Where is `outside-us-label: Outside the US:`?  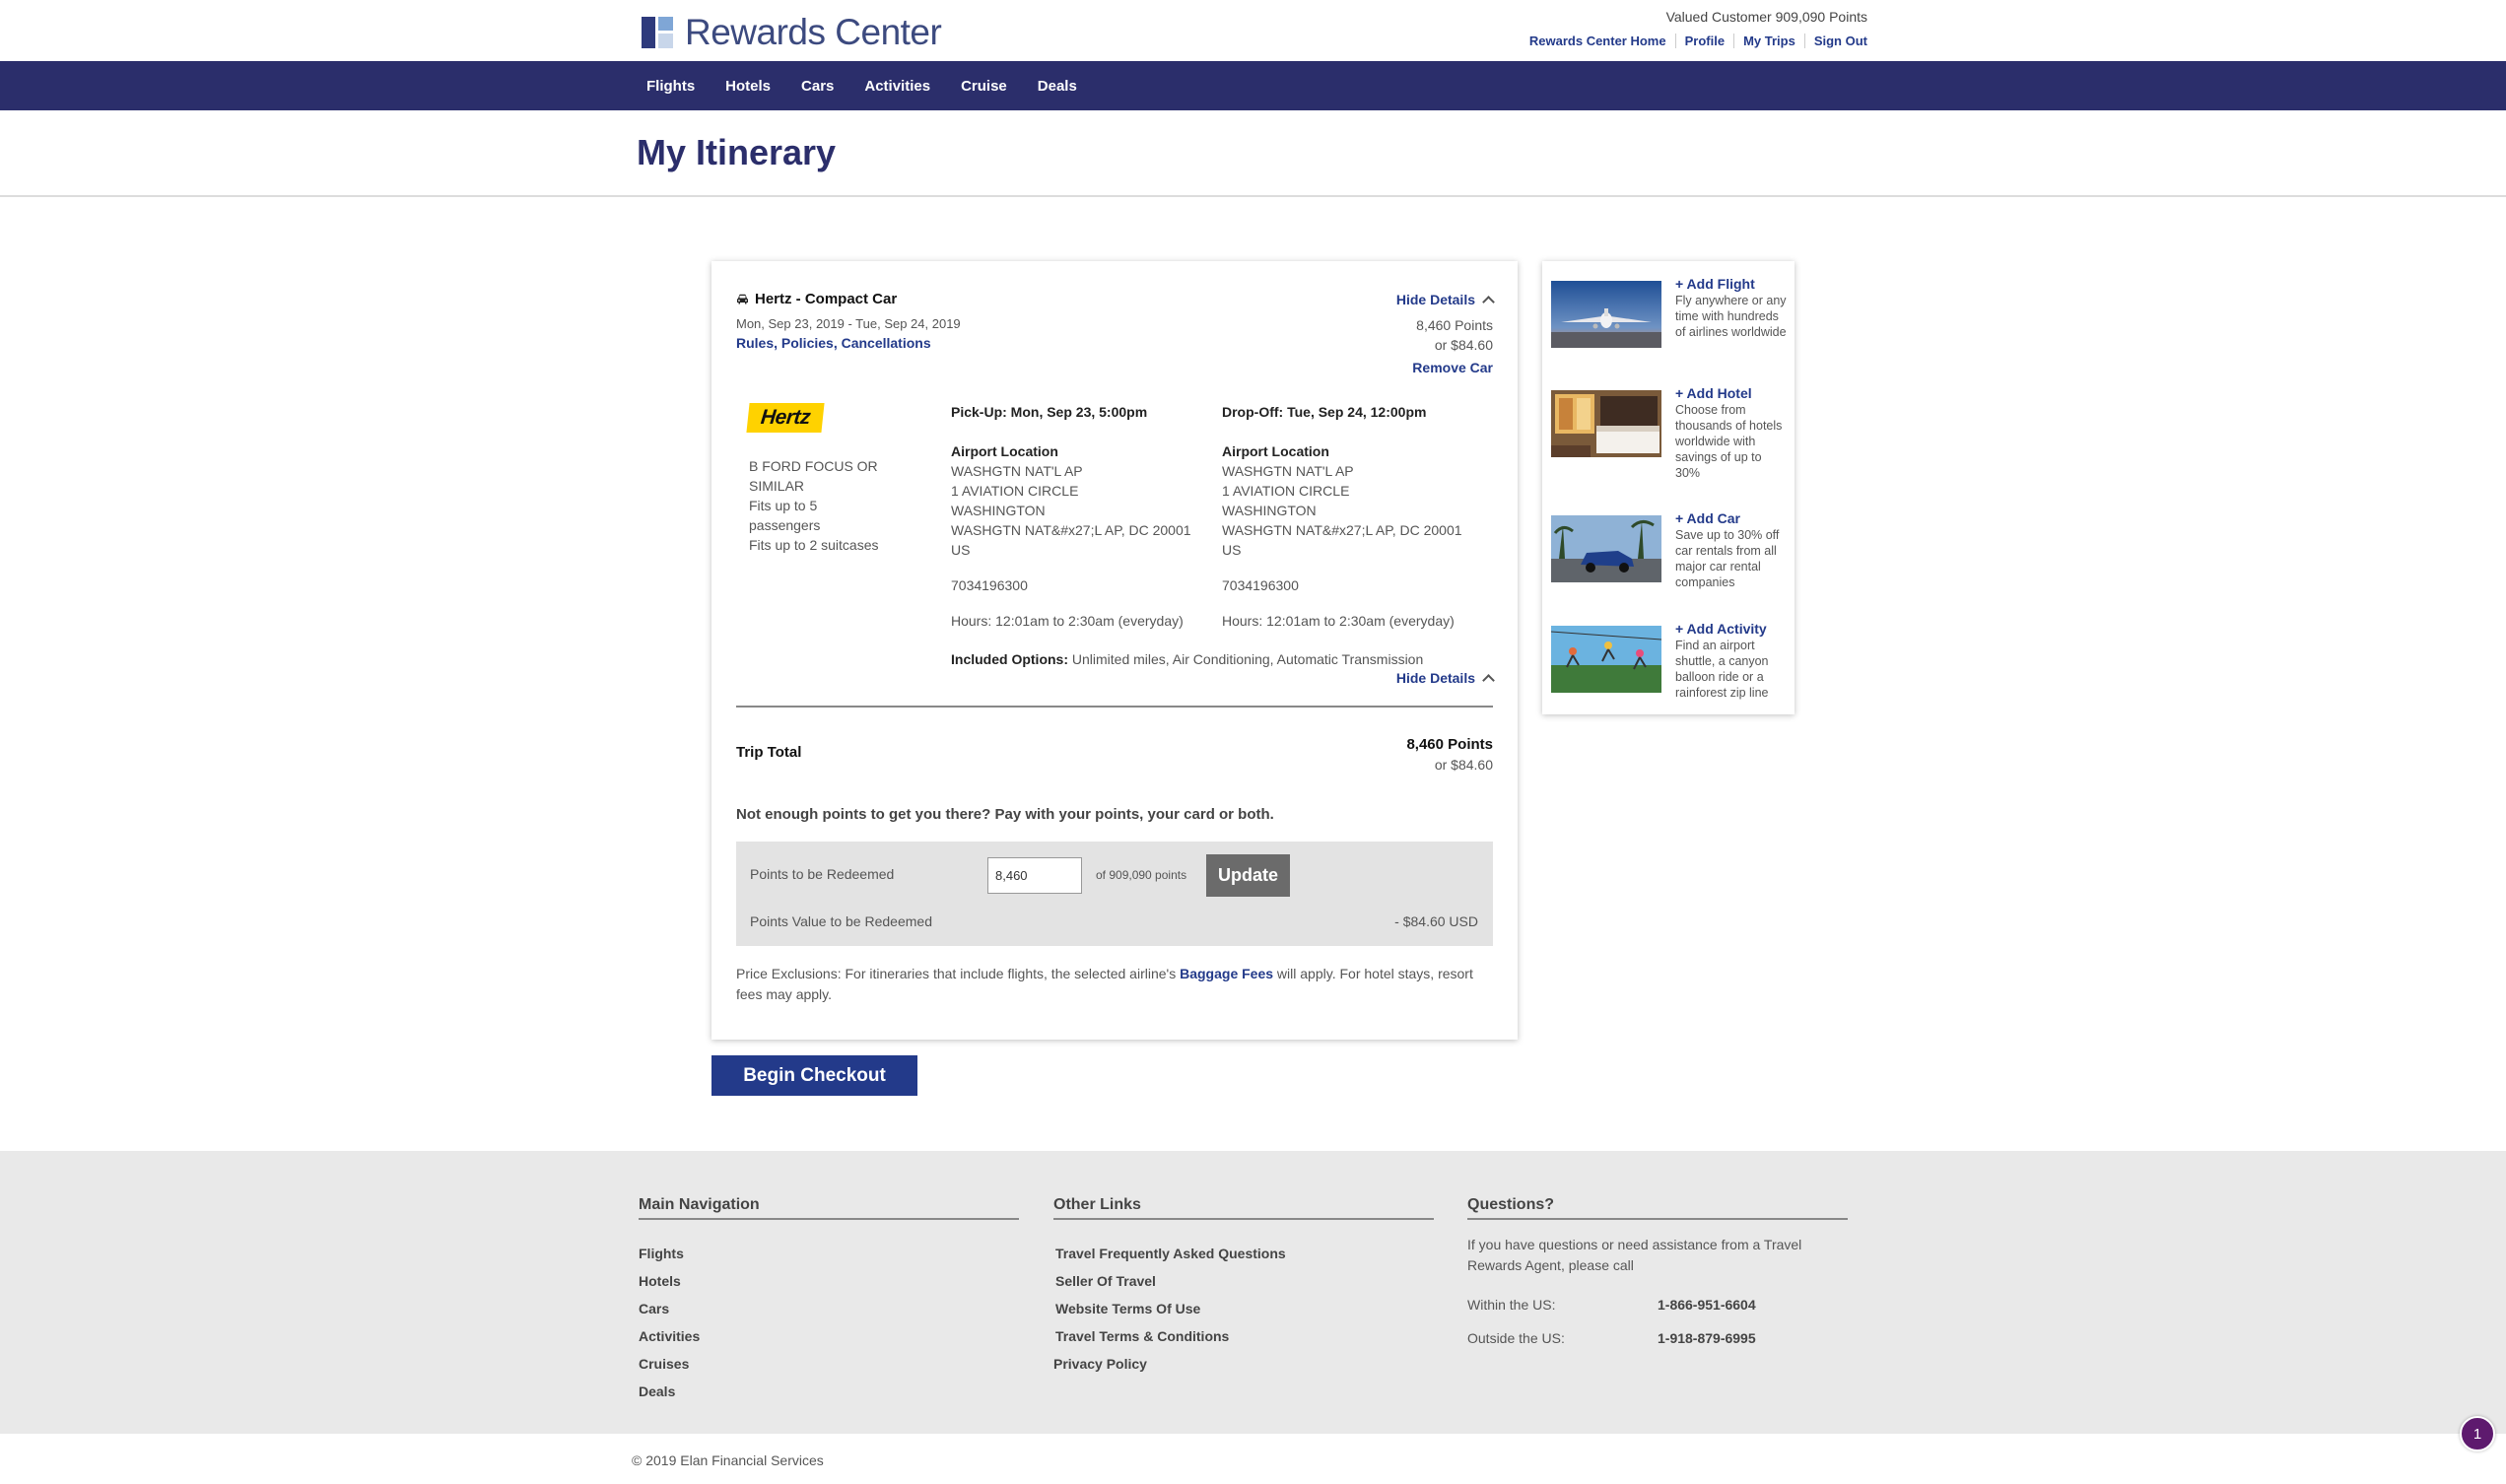
outside-us-label: Outside the US: is located at coordinates (1516, 1338).